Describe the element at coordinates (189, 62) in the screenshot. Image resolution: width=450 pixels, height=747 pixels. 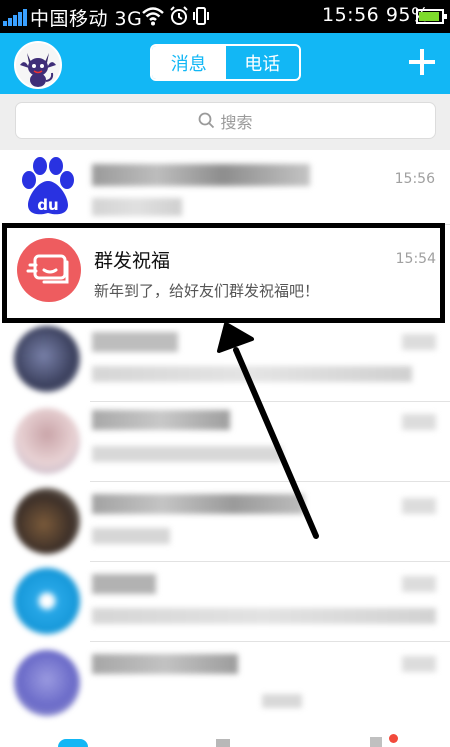
I see `tab-messages: 消息` at that location.